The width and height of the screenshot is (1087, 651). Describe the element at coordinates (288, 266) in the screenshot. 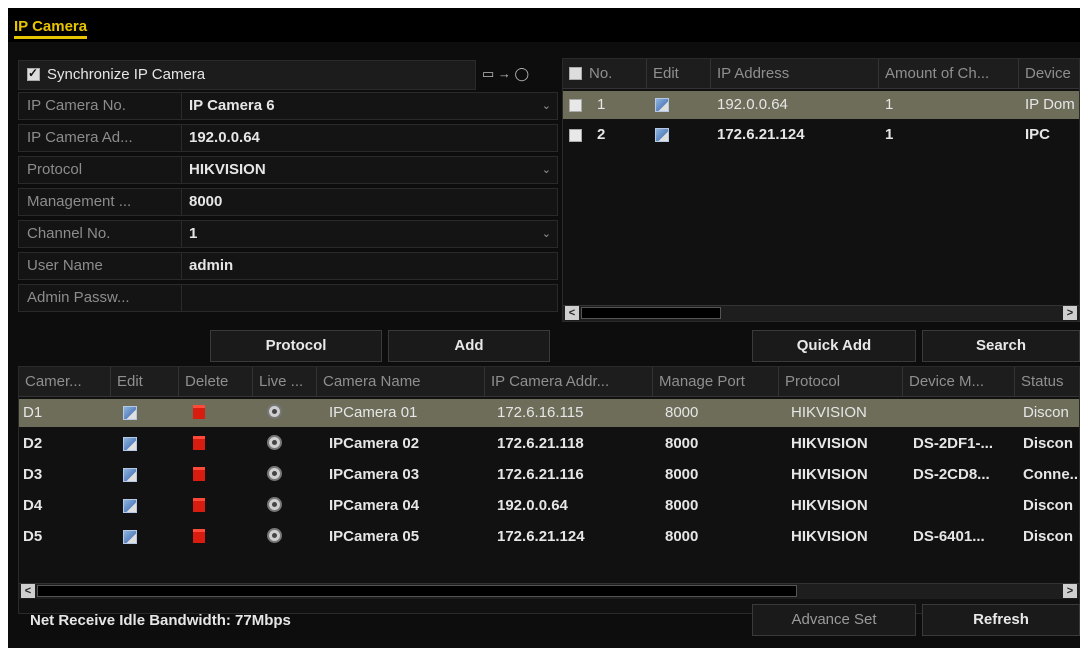

I see `form-row: User Name admin` at that location.